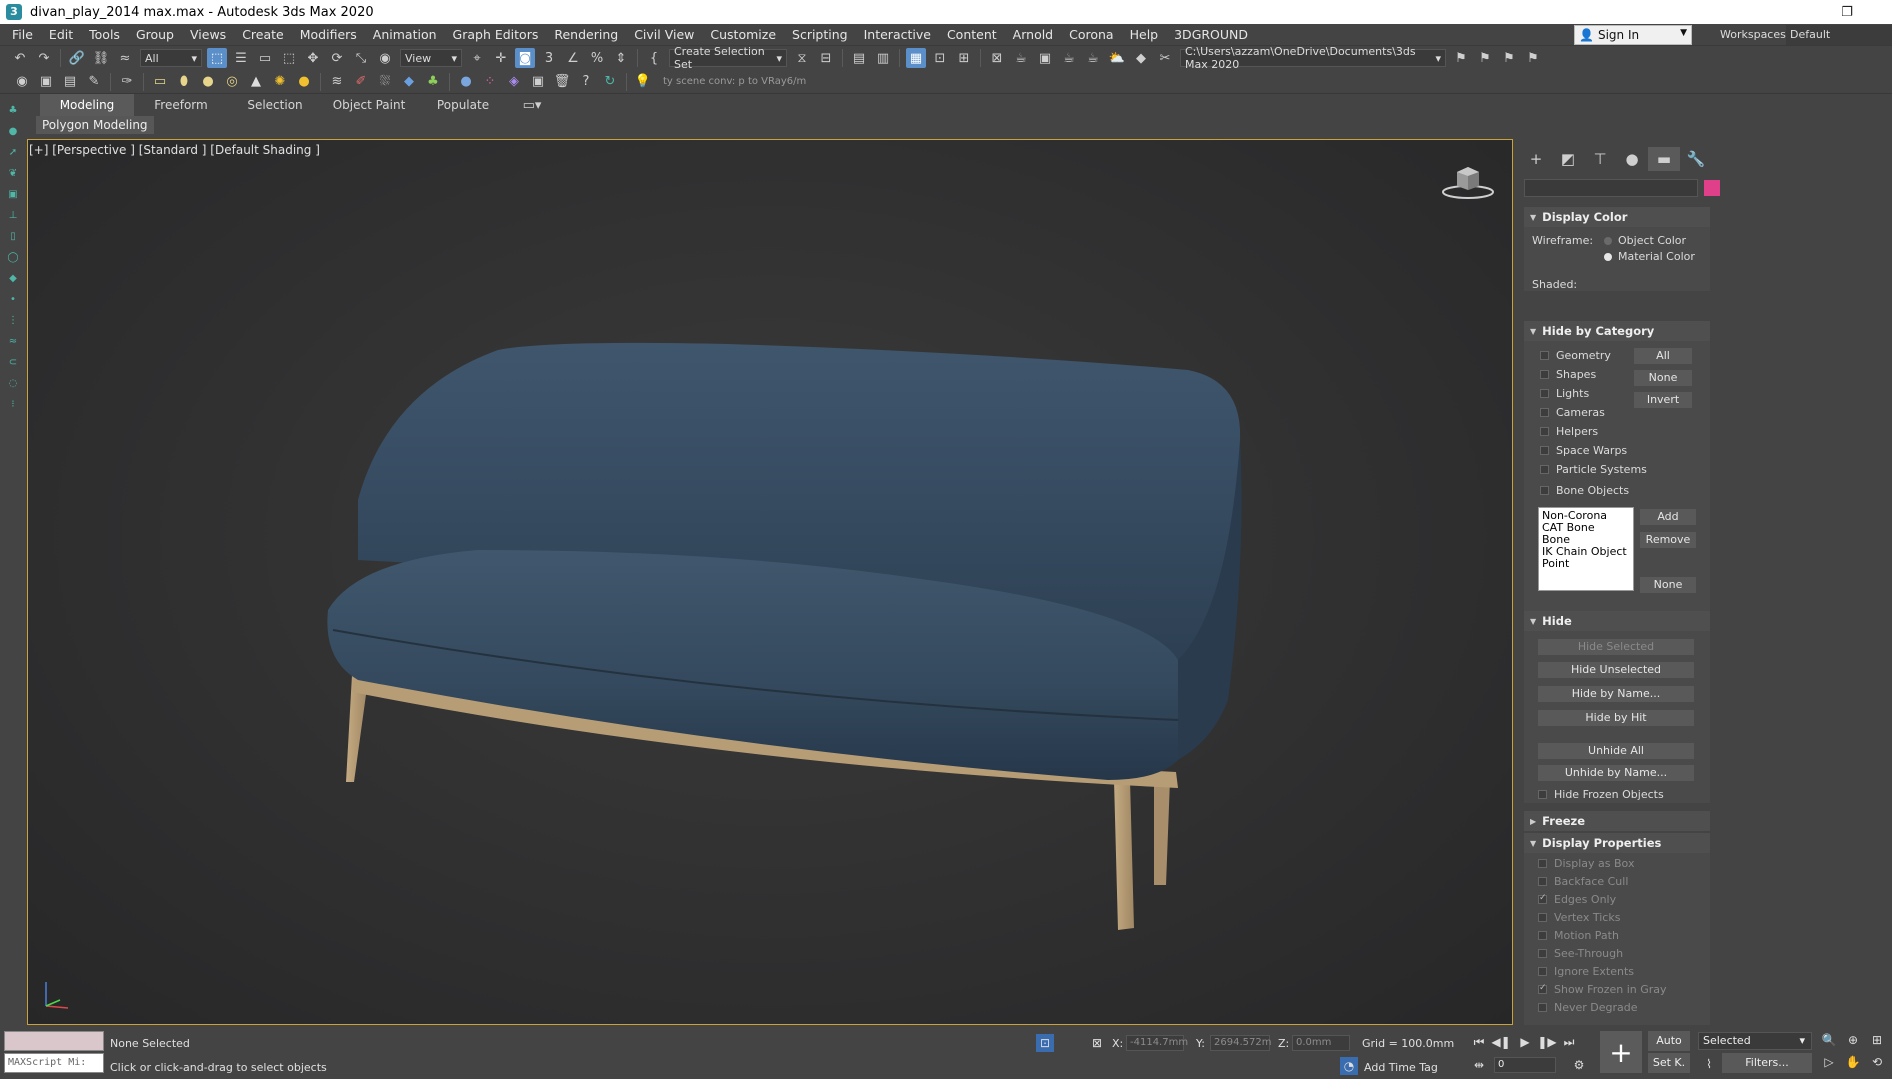 The height and width of the screenshot is (1079, 1892). What do you see at coordinates (127, 82) in the screenshot?
I see `paint-icon: ✑` at bounding box center [127, 82].